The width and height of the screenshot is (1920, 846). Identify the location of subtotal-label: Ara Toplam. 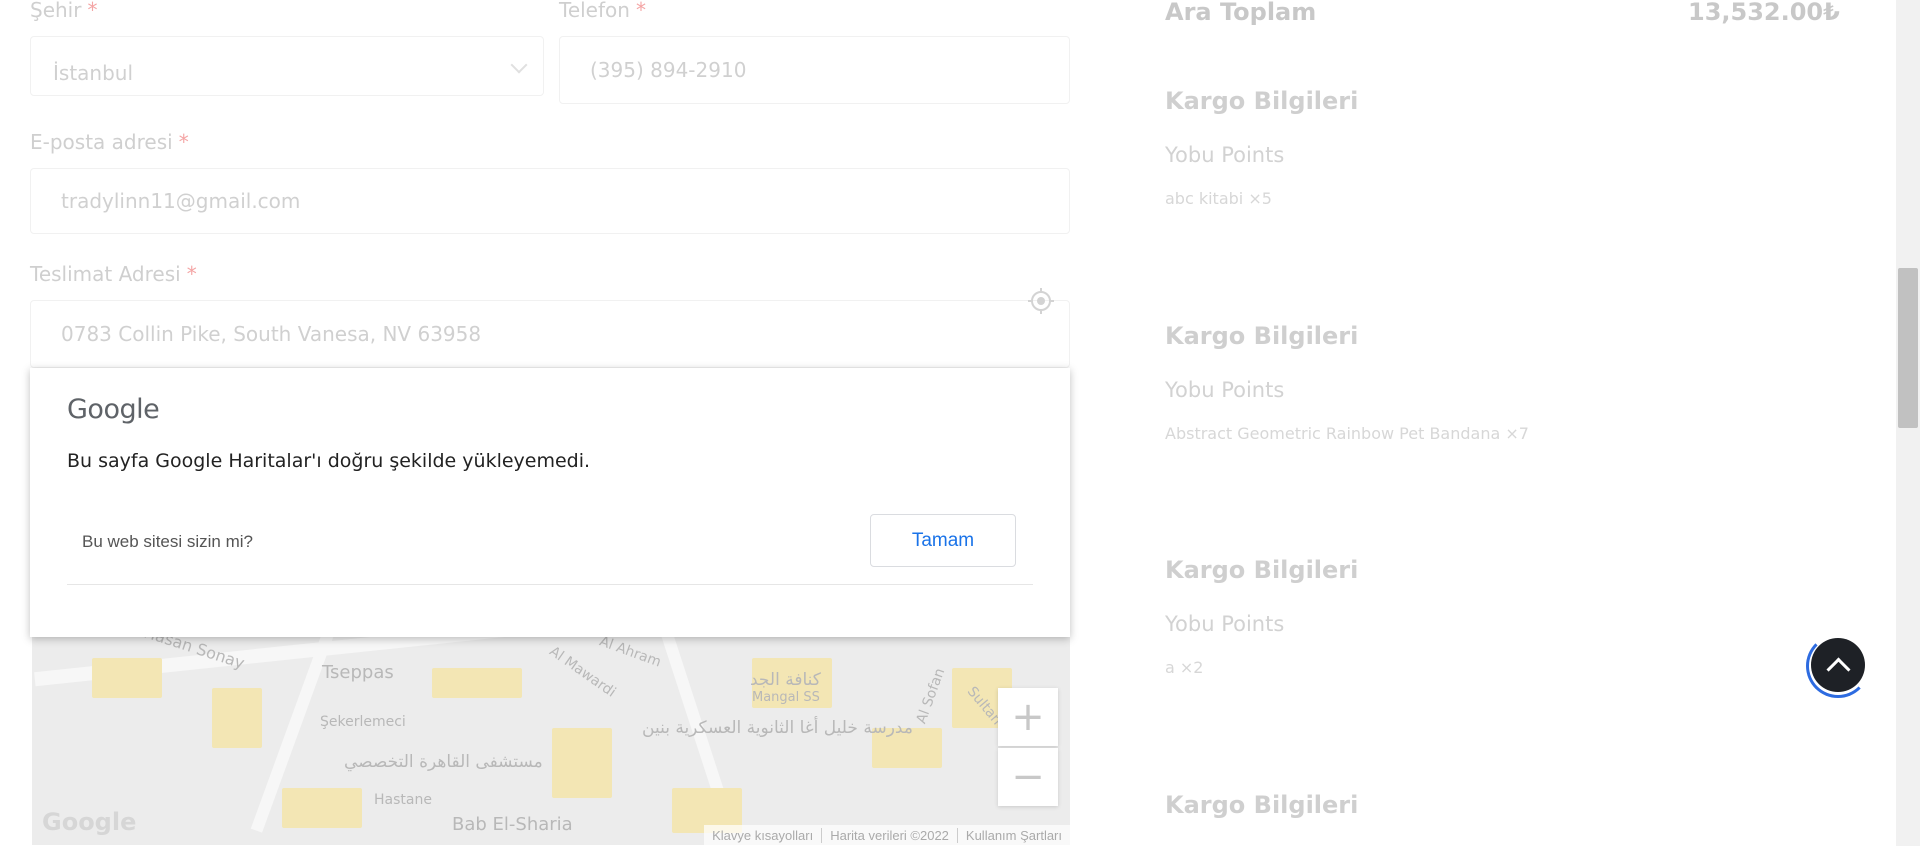
(1241, 13).